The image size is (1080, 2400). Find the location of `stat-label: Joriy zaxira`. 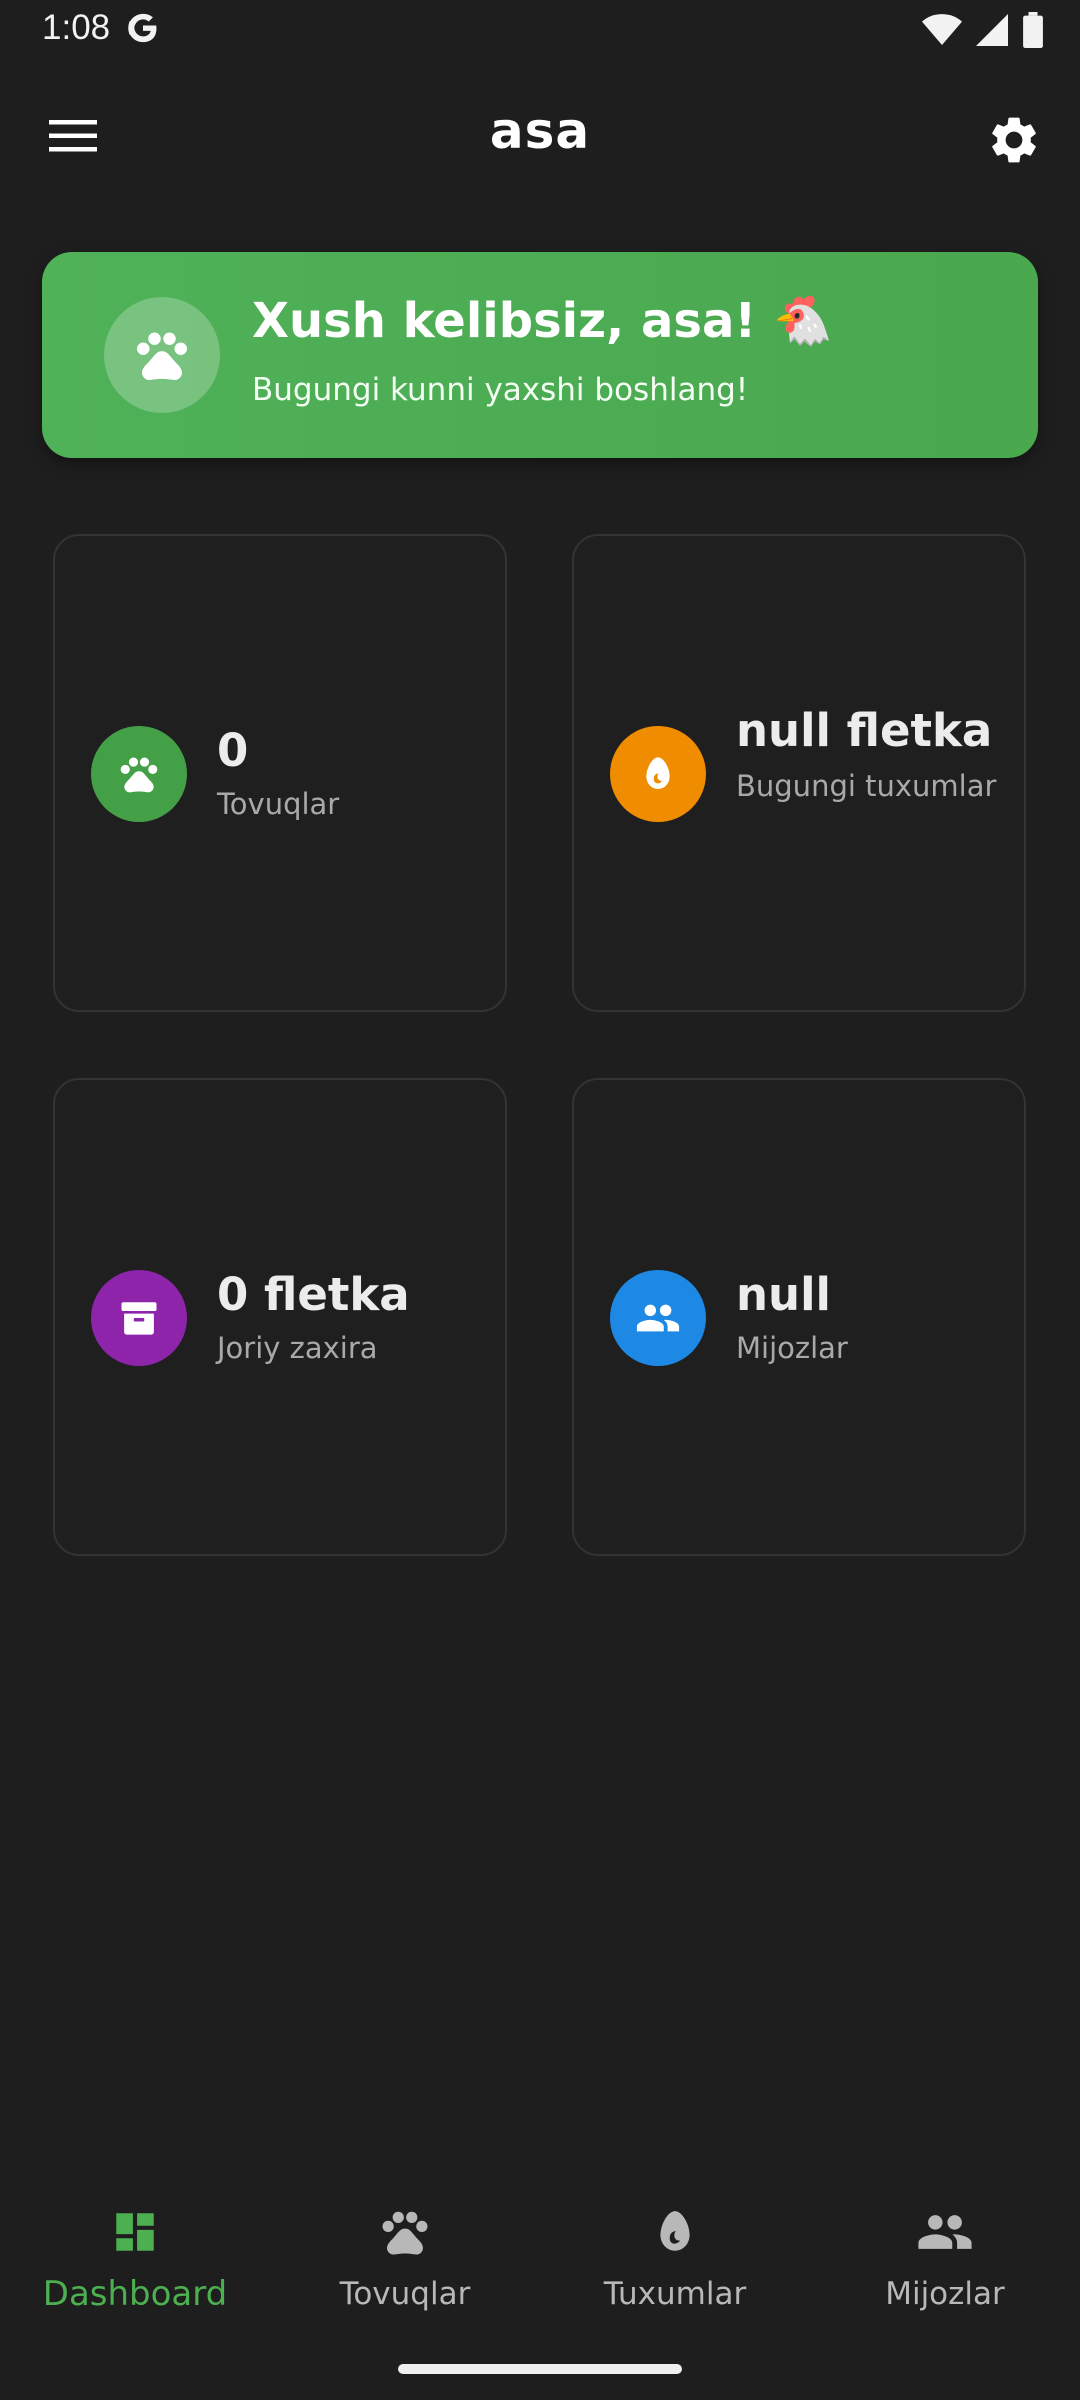

stat-label: Joriy zaxira is located at coordinates (297, 1348).